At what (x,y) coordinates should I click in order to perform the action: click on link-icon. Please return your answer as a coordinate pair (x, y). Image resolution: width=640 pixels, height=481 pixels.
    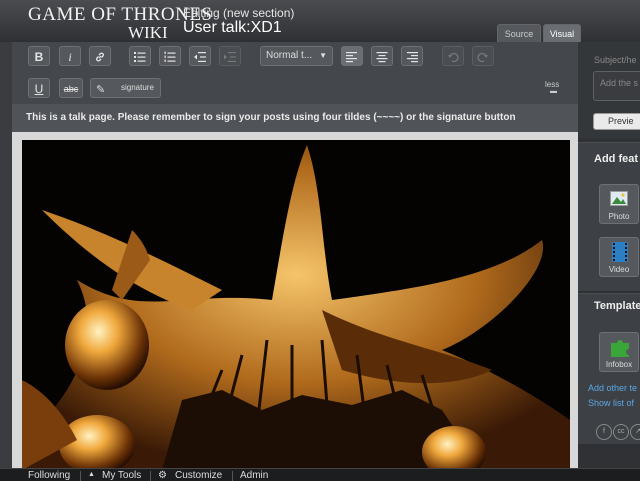
    Looking at the image, I should click on (100, 57).